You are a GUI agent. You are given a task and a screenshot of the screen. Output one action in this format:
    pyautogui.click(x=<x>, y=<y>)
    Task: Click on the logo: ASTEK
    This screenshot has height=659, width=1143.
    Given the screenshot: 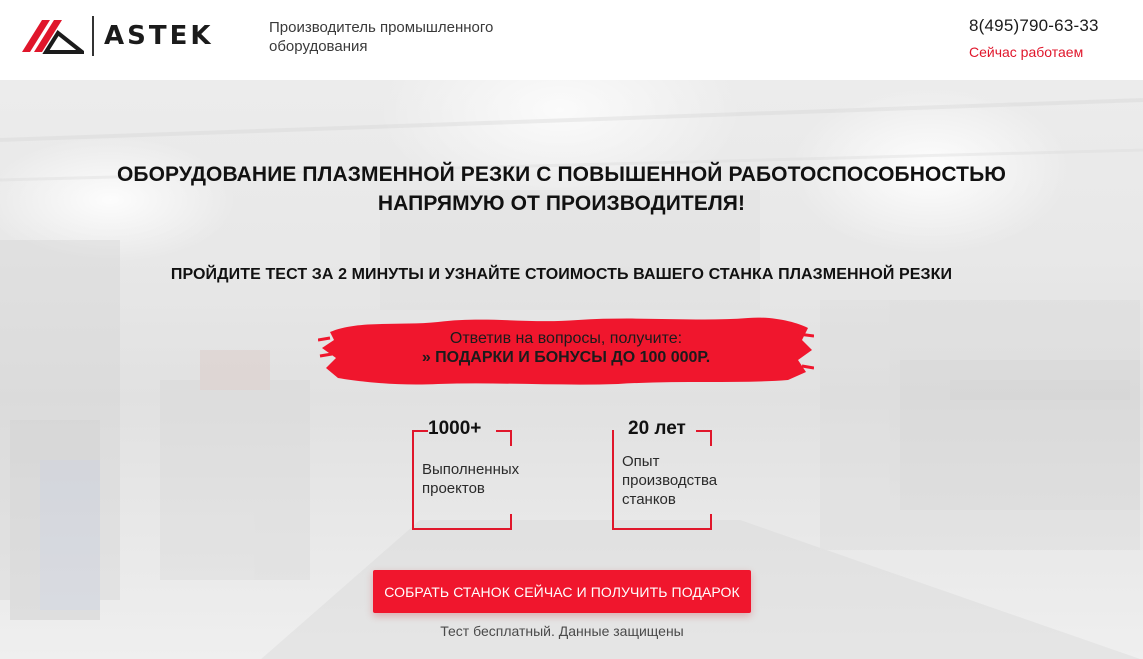 What is the action you would take?
    pyautogui.click(x=129, y=36)
    